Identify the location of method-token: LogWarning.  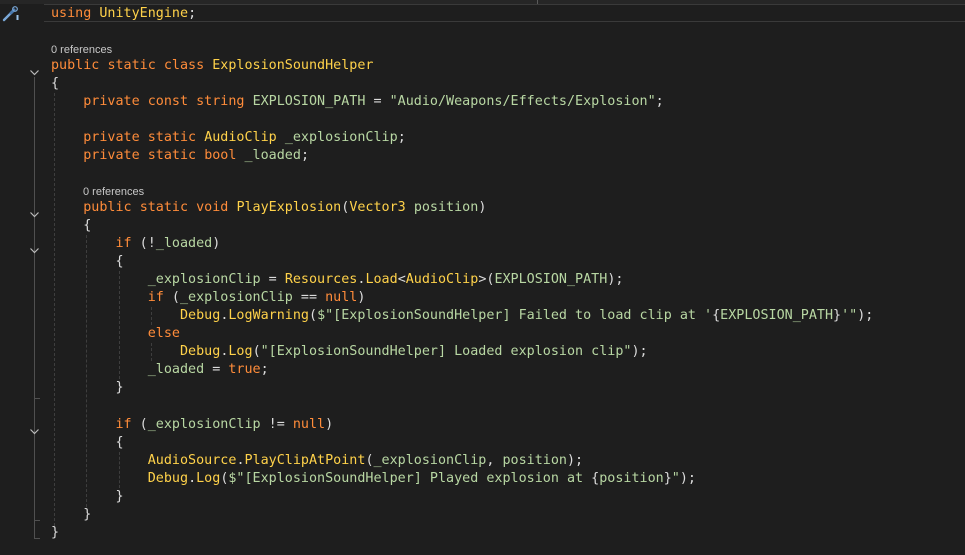
(268, 315).